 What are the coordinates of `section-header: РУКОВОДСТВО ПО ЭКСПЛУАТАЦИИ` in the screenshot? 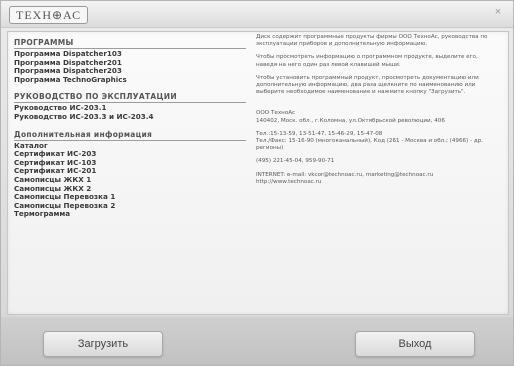 It's located at (130, 98).